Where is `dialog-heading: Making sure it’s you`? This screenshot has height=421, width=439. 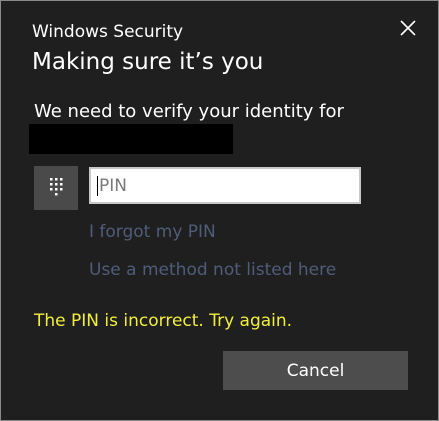 dialog-heading: Making sure it’s you is located at coordinates (148, 62).